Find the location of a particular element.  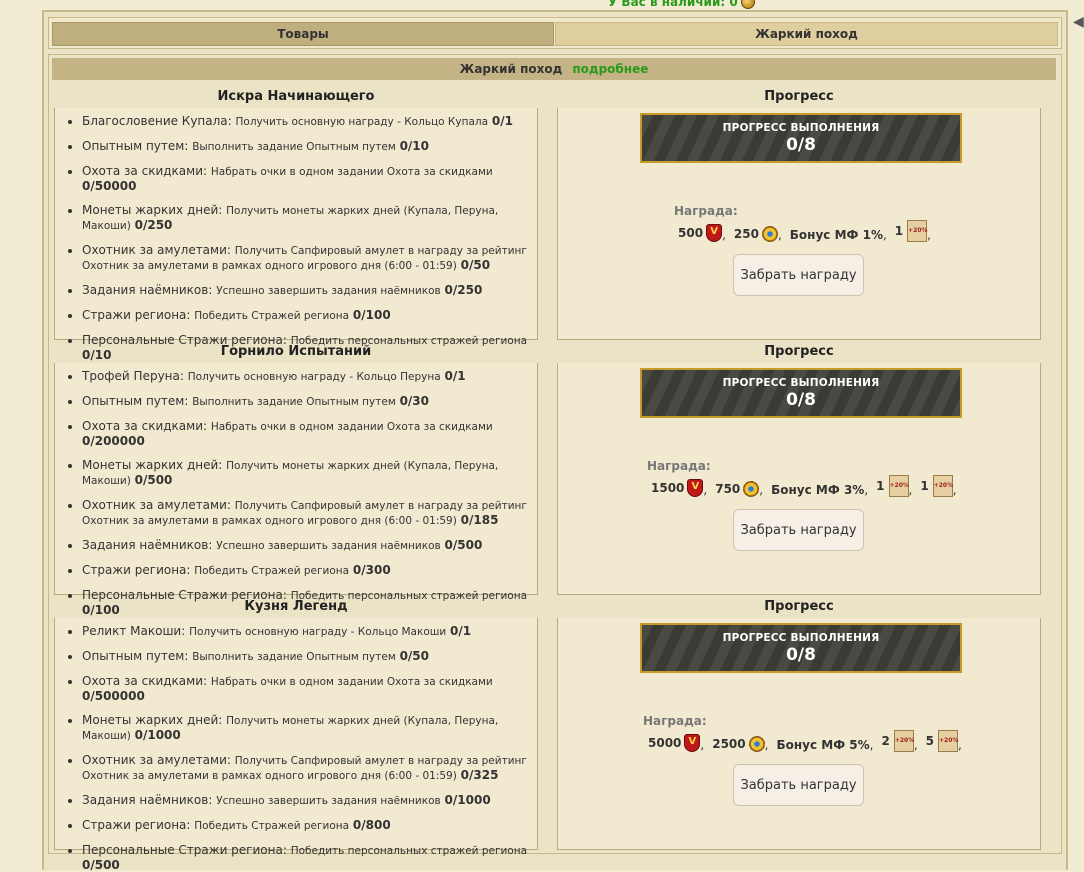

reward-scroll: 1 +20% is located at coordinates (911, 231).